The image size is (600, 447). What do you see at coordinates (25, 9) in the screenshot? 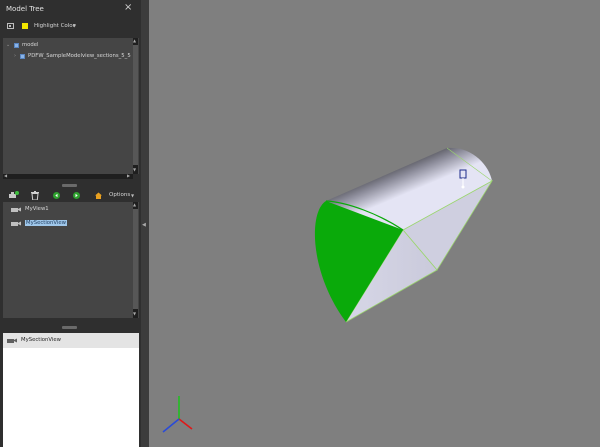
I see `panel-title: Model Tree` at bounding box center [25, 9].